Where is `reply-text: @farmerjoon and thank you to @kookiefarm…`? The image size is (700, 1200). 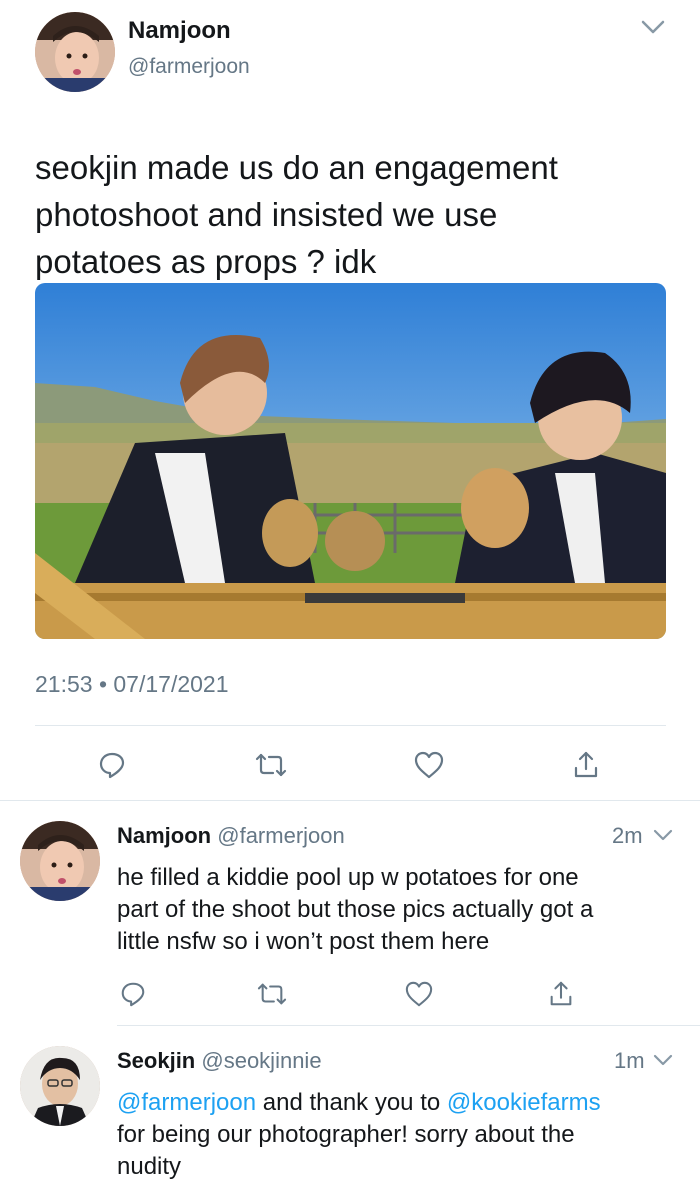
reply-text: @farmerjoon and thank you to @kookiefarm… is located at coordinates (407, 1135).